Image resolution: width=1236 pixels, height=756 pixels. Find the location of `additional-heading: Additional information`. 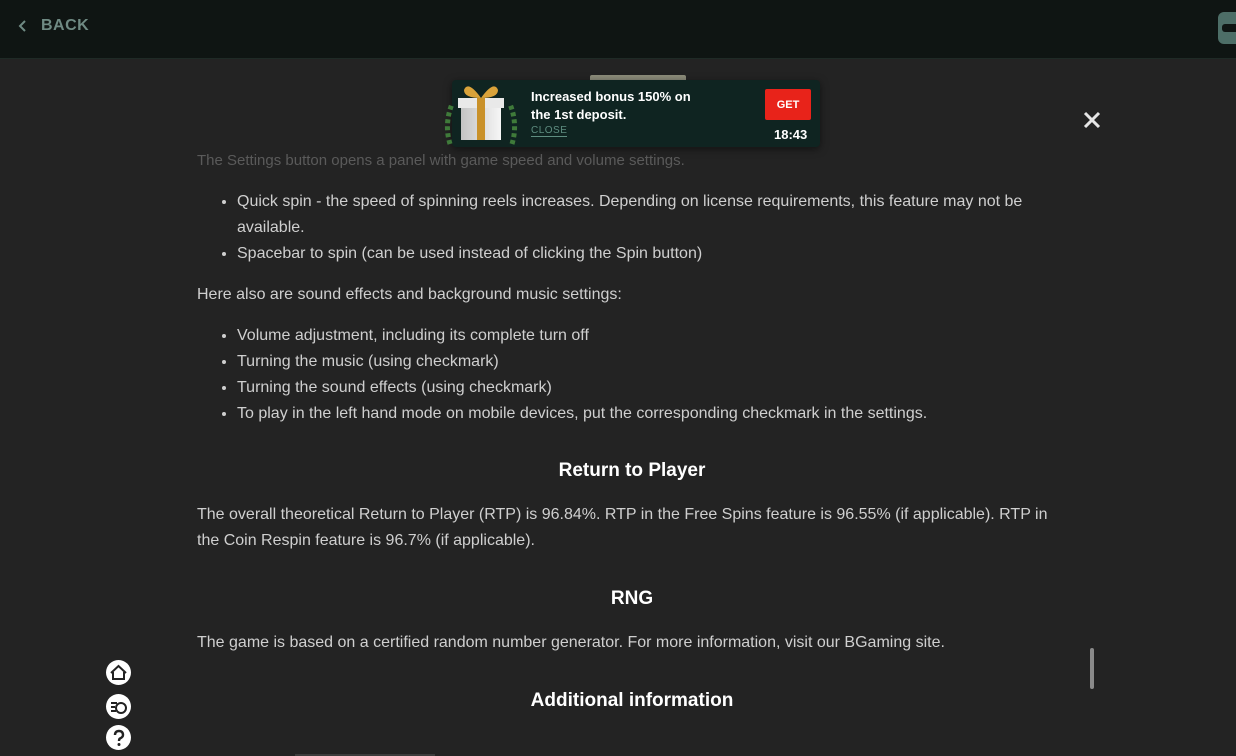

additional-heading: Additional information is located at coordinates (632, 700).